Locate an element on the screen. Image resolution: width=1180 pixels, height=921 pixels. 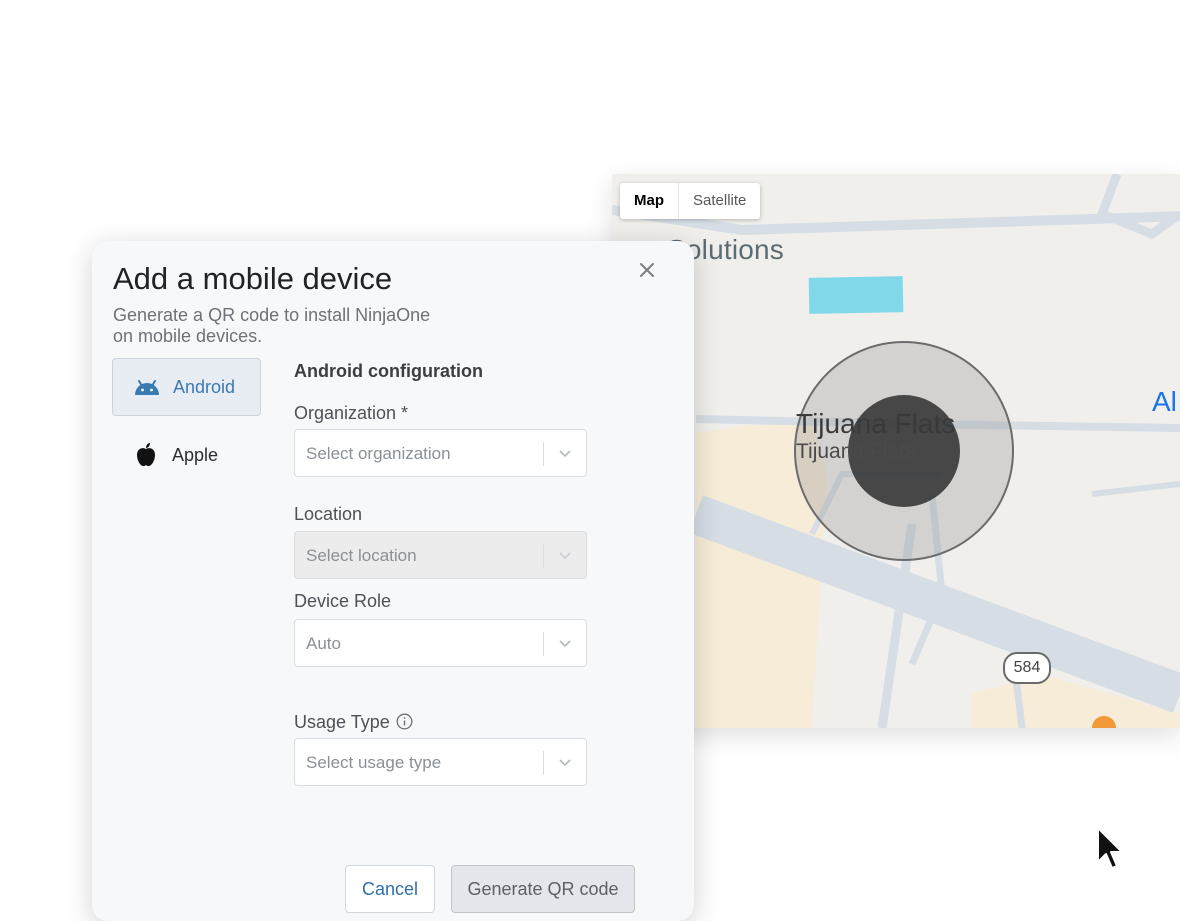
map-place-sublabel: Tijuana Flats is located at coordinates (856, 451).